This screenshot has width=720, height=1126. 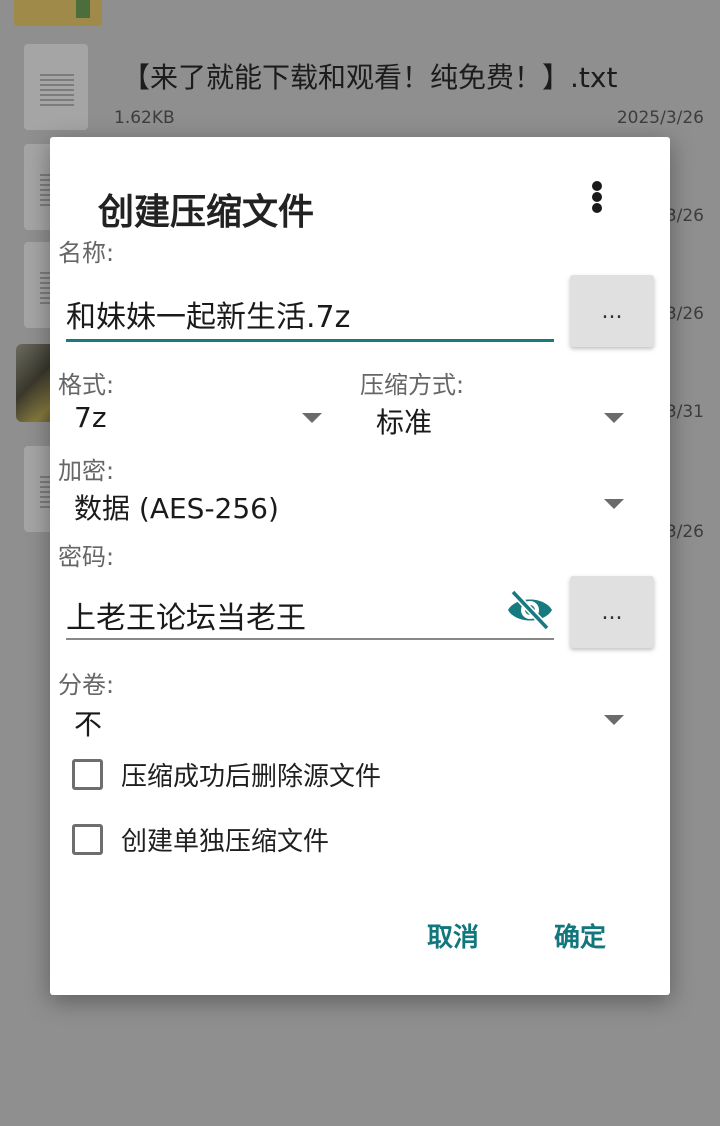 I want to click on confirm-button: 确定, so click(x=580, y=935).